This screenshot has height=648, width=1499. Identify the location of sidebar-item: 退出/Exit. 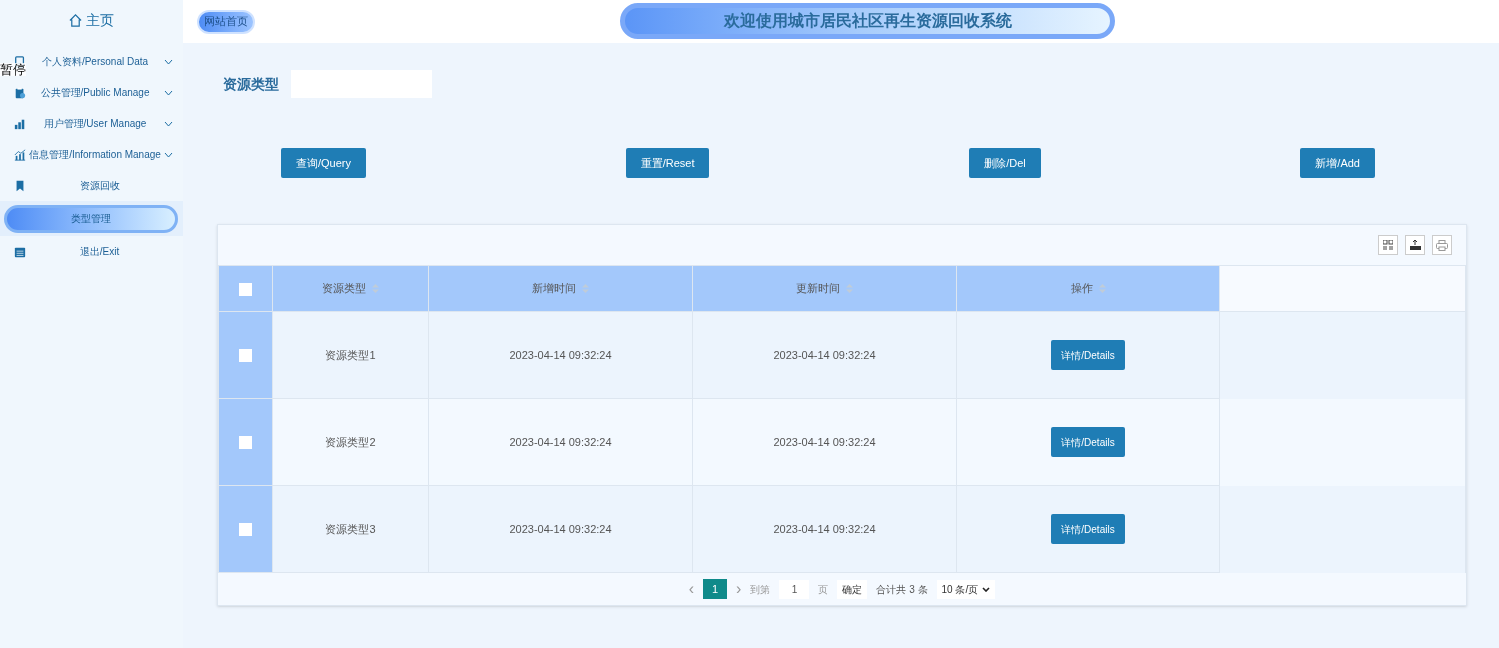
(99, 251).